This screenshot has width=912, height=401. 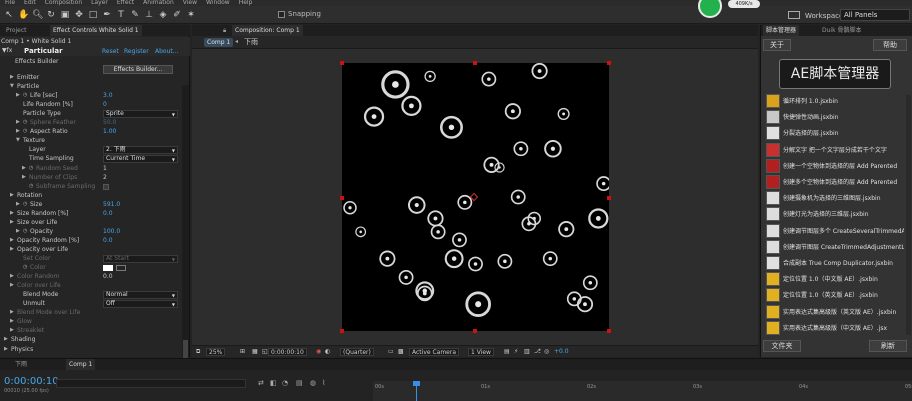 I want to click on workspace-icon, so click(x=794, y=15).